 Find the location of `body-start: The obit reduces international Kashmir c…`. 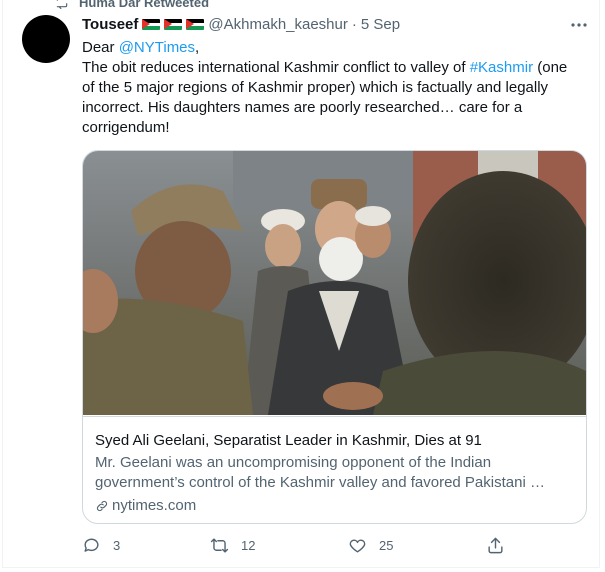

body-start: The obit reduces international Kashmir c… is located at coordinates (276, 67).